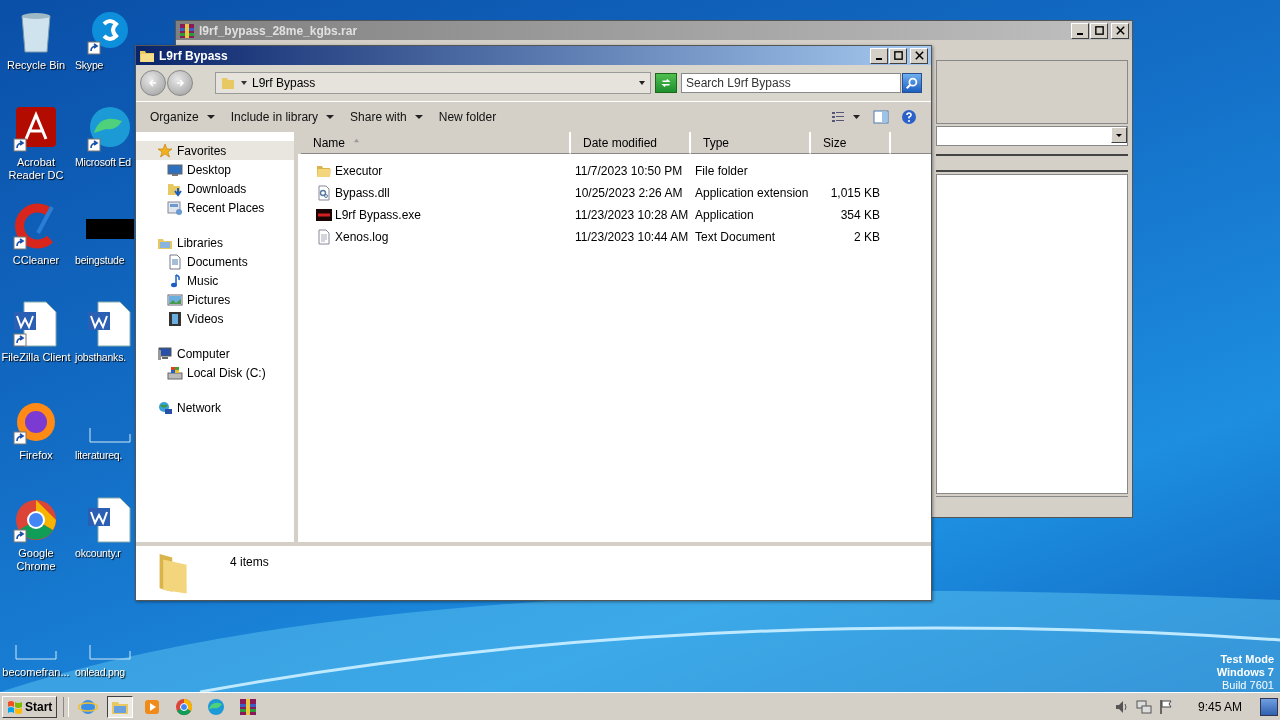  What do you see at coordinates (244, 83) in the screenshot?
I see `caret-icon` at bounding box center [244, 83].